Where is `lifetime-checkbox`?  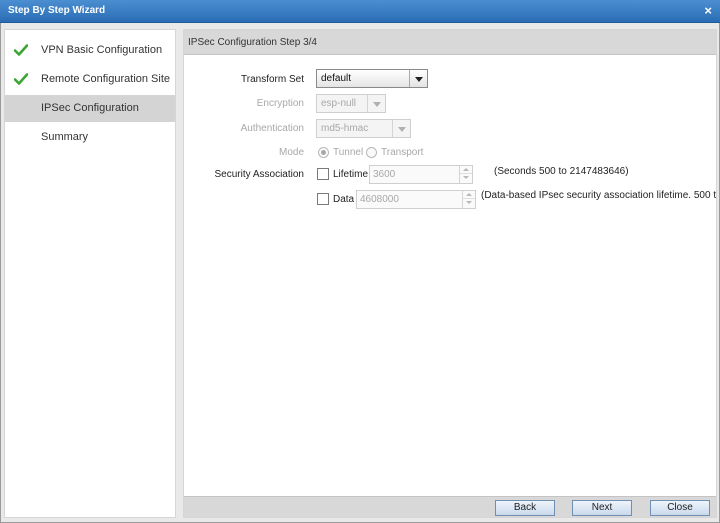 lifetime-checkbox is located at coordinates (323, 174).